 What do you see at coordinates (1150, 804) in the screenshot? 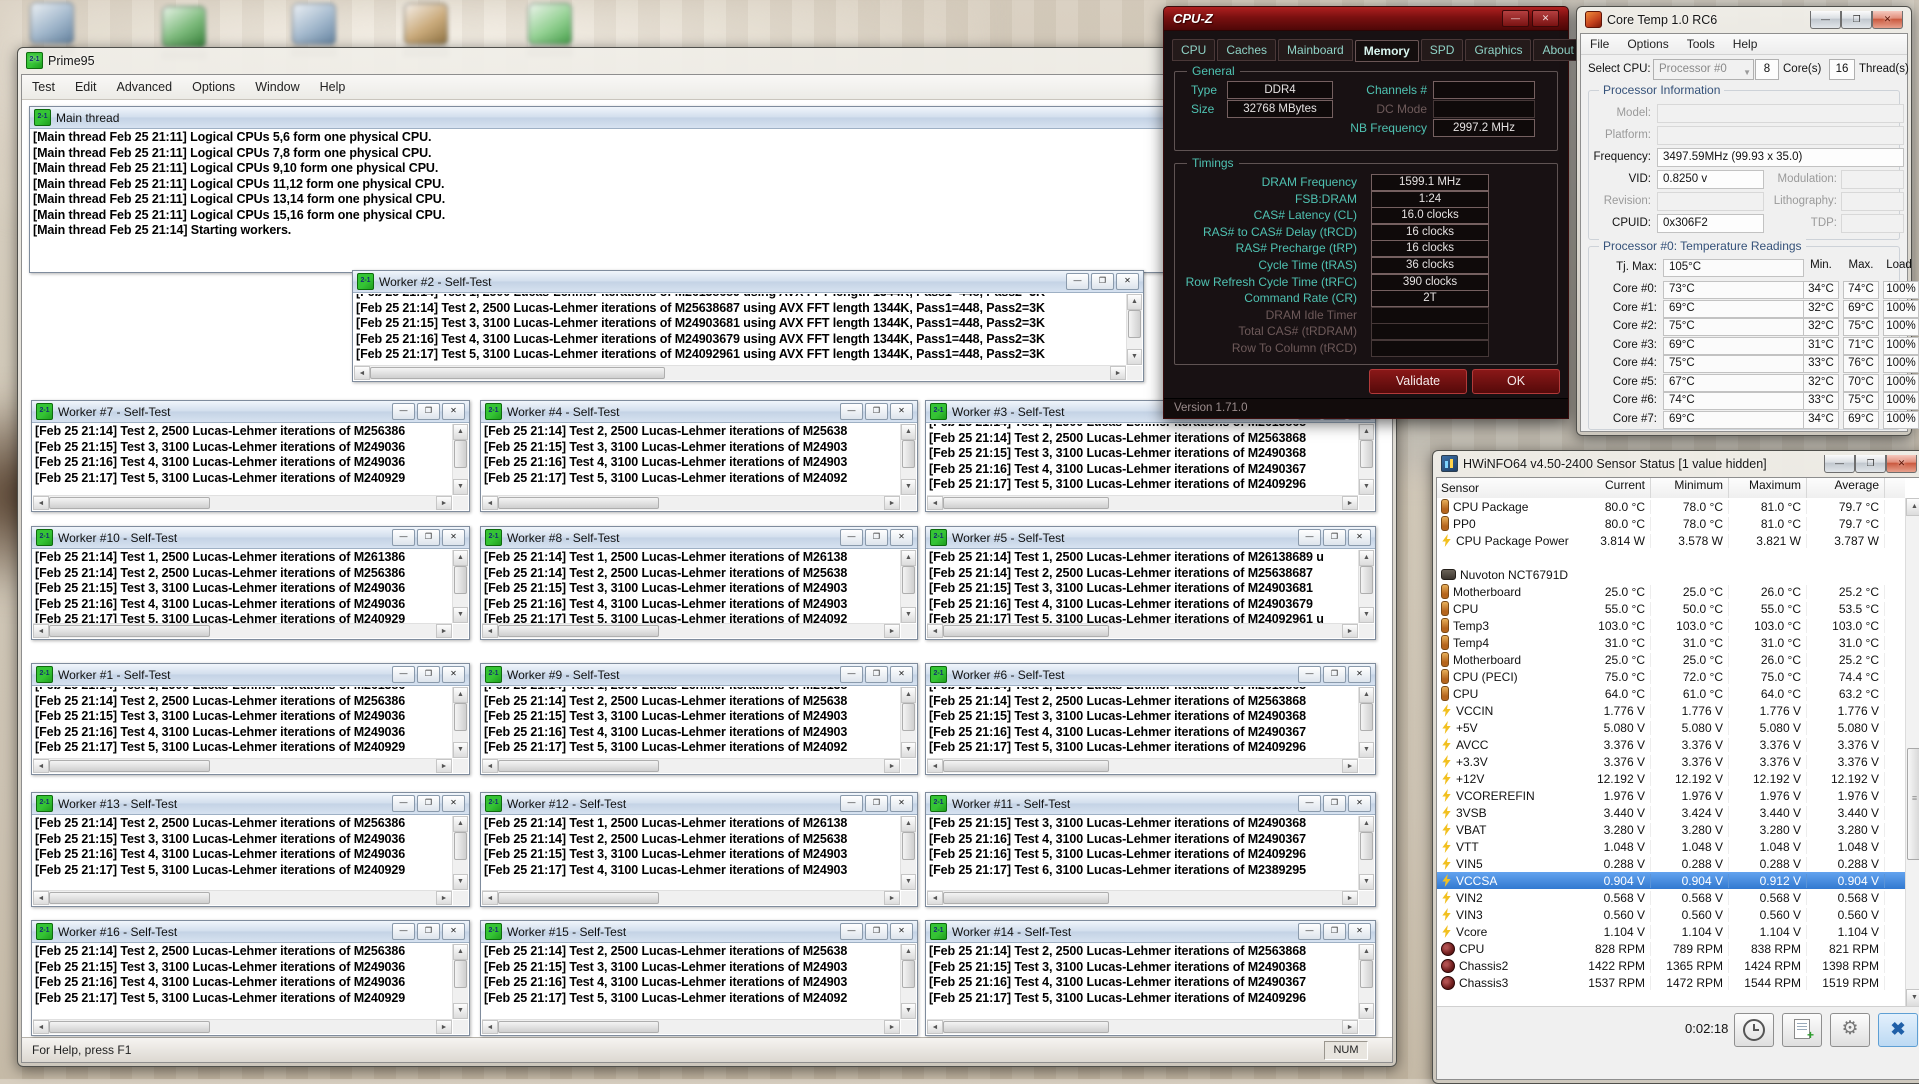
I see `worker-titlebar: Worker #11 - Self-Test` at bounding box center [1150, 804].